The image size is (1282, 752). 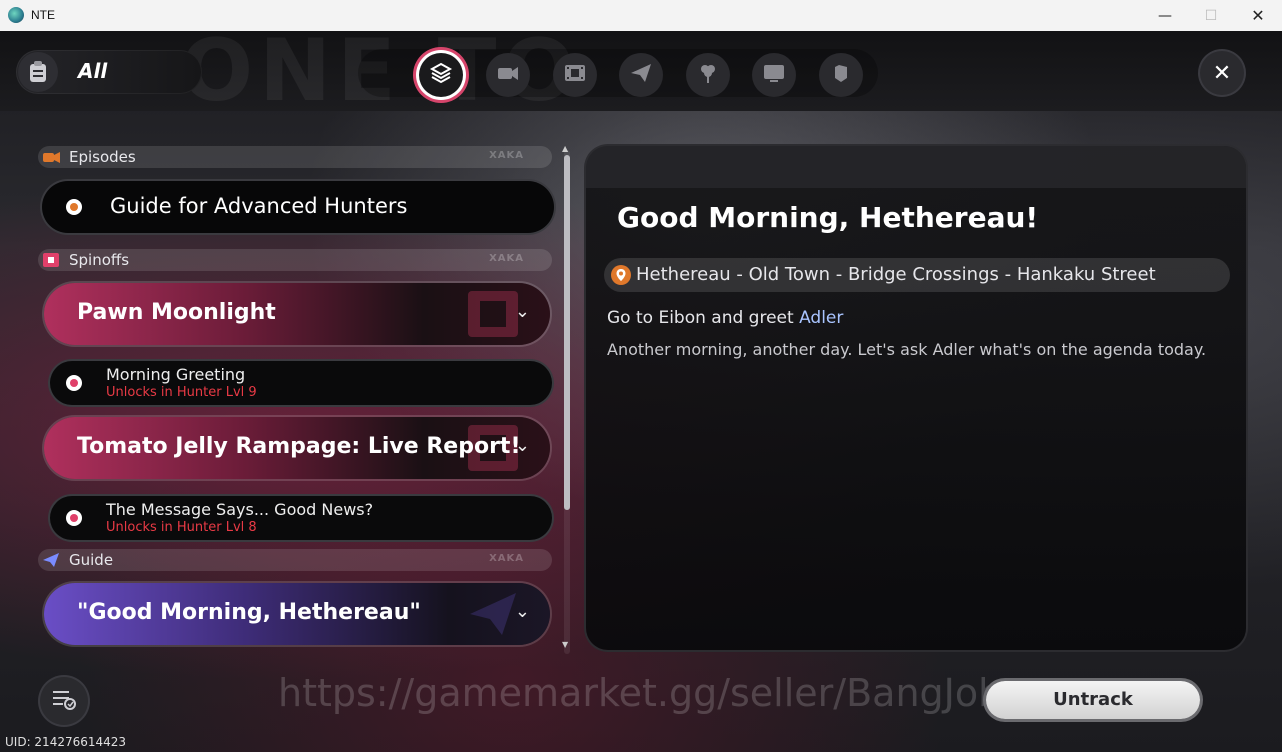 What do you see at coordinates (295, 157) in the screenshot?
I see `section-episodes: Episodes XAKA` at bounding box center [295, 157].